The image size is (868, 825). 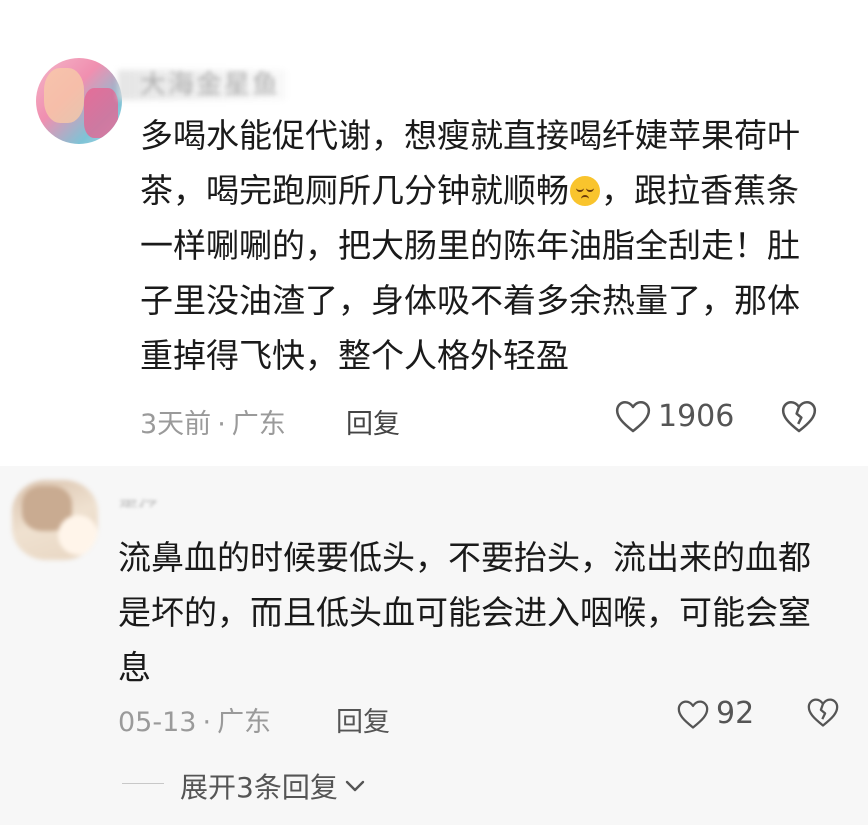 What do you see at coordinates (464, 557) in the screenshot?
I see `comment-line: 流鼻血的时候要低头，不要抬头，流出来的血都` at bounding box center [464, 557].